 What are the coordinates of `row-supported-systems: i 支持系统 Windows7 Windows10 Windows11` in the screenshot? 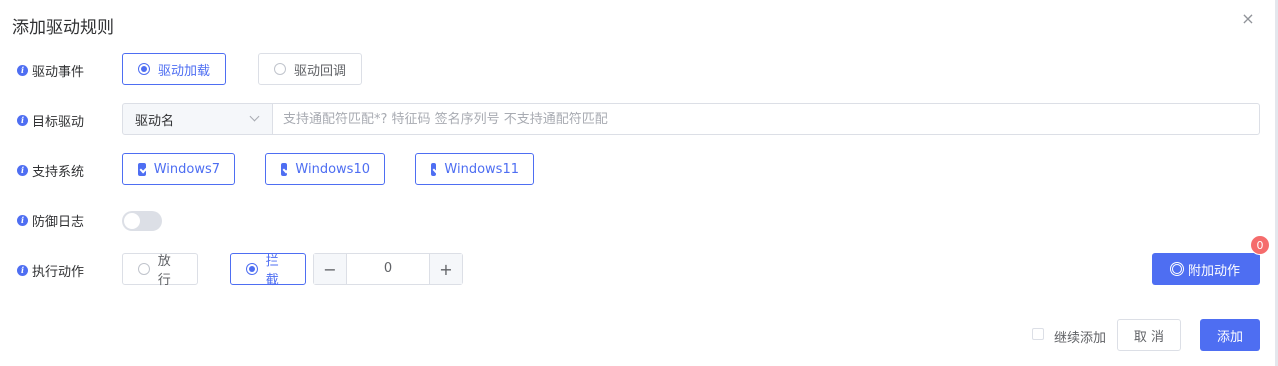 It's located at (639, 169).